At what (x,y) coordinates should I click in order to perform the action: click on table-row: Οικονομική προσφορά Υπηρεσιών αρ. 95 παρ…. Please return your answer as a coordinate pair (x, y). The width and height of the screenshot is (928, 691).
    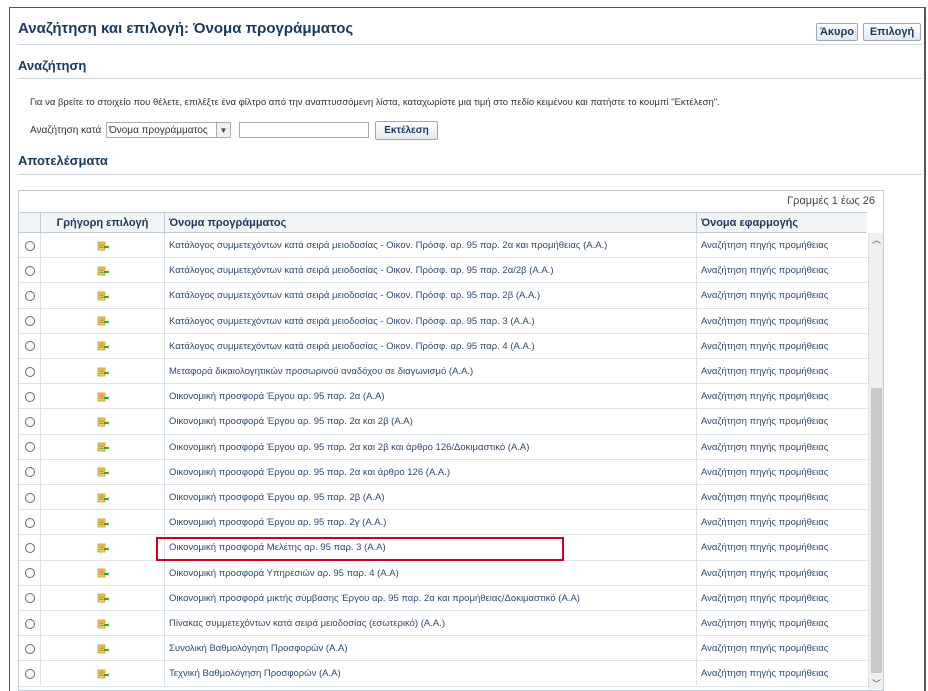
    Looking at the image, I should click on (443, 573).